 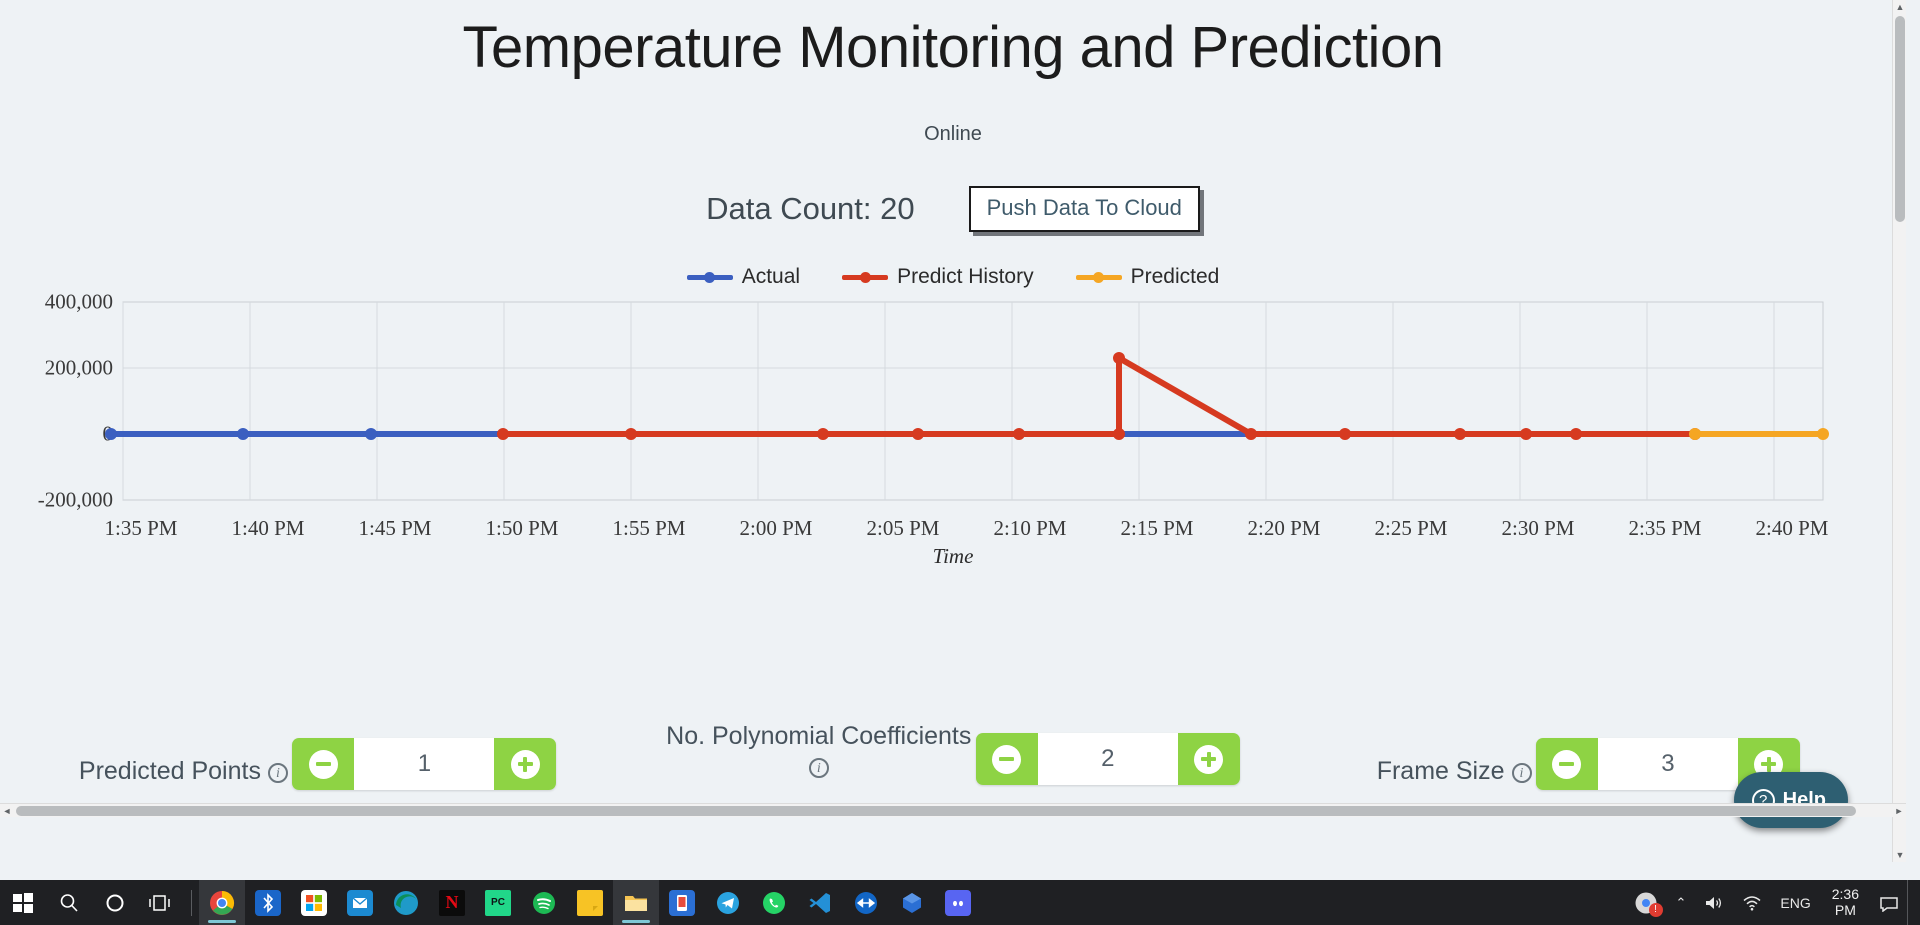 I want to click on stepper-predicted-points: 1, so click(x=424, y=764).